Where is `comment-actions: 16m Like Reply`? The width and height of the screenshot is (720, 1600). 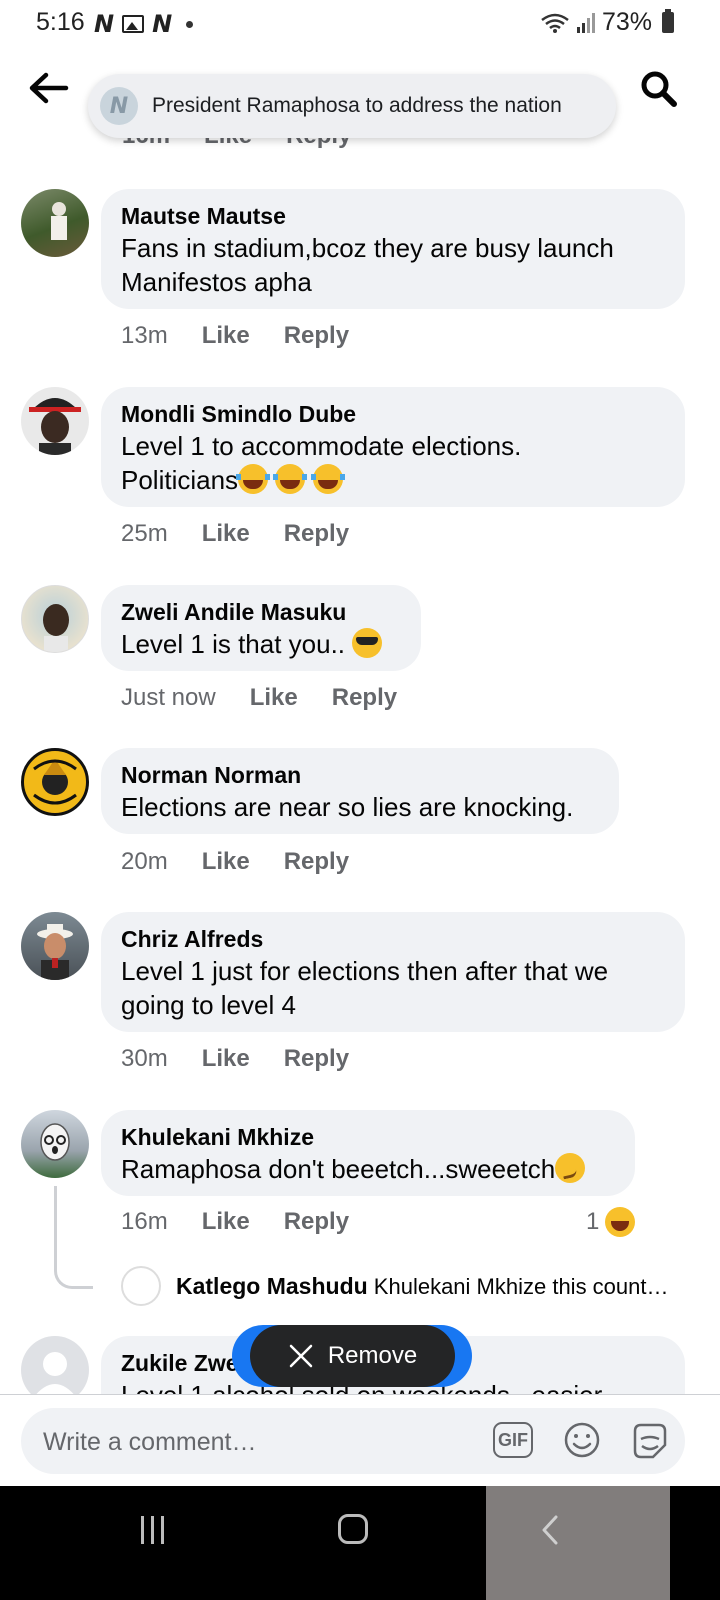
comment-actions: 16m Like Reply is located at coordinates (235, 1222).